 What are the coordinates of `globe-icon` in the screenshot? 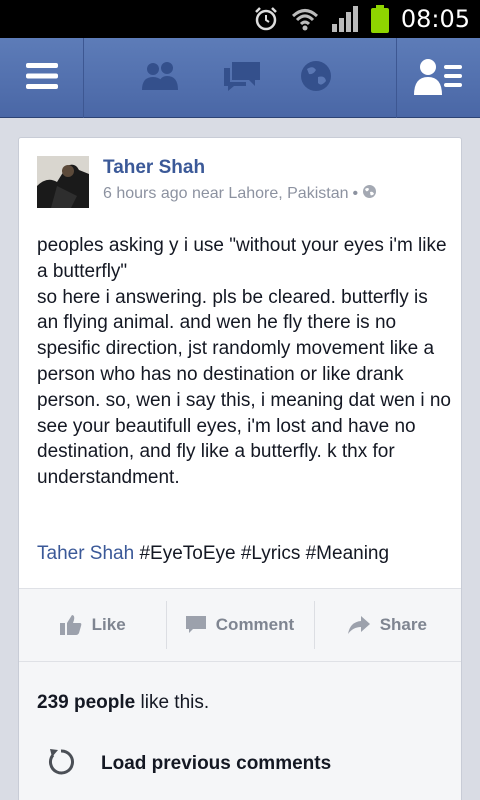 It's located at (316, 78).